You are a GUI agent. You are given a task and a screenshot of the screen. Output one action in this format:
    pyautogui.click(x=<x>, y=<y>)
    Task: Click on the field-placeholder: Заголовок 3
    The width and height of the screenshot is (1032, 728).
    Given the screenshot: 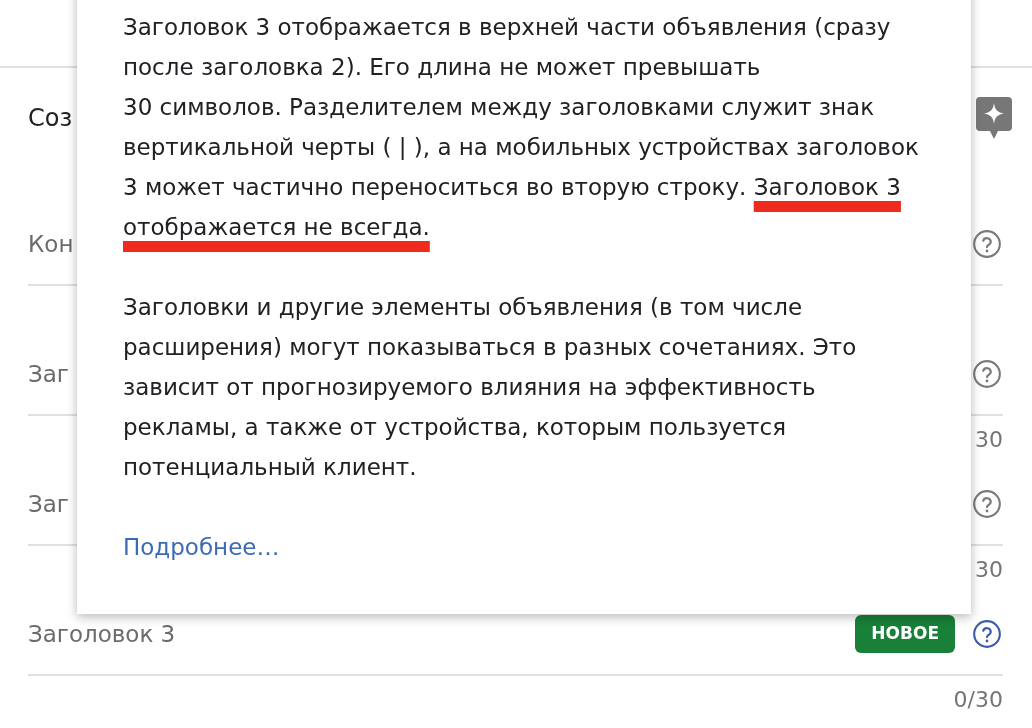 What is the action you would take?
    pyautogui.click(x=102, y=634)
    